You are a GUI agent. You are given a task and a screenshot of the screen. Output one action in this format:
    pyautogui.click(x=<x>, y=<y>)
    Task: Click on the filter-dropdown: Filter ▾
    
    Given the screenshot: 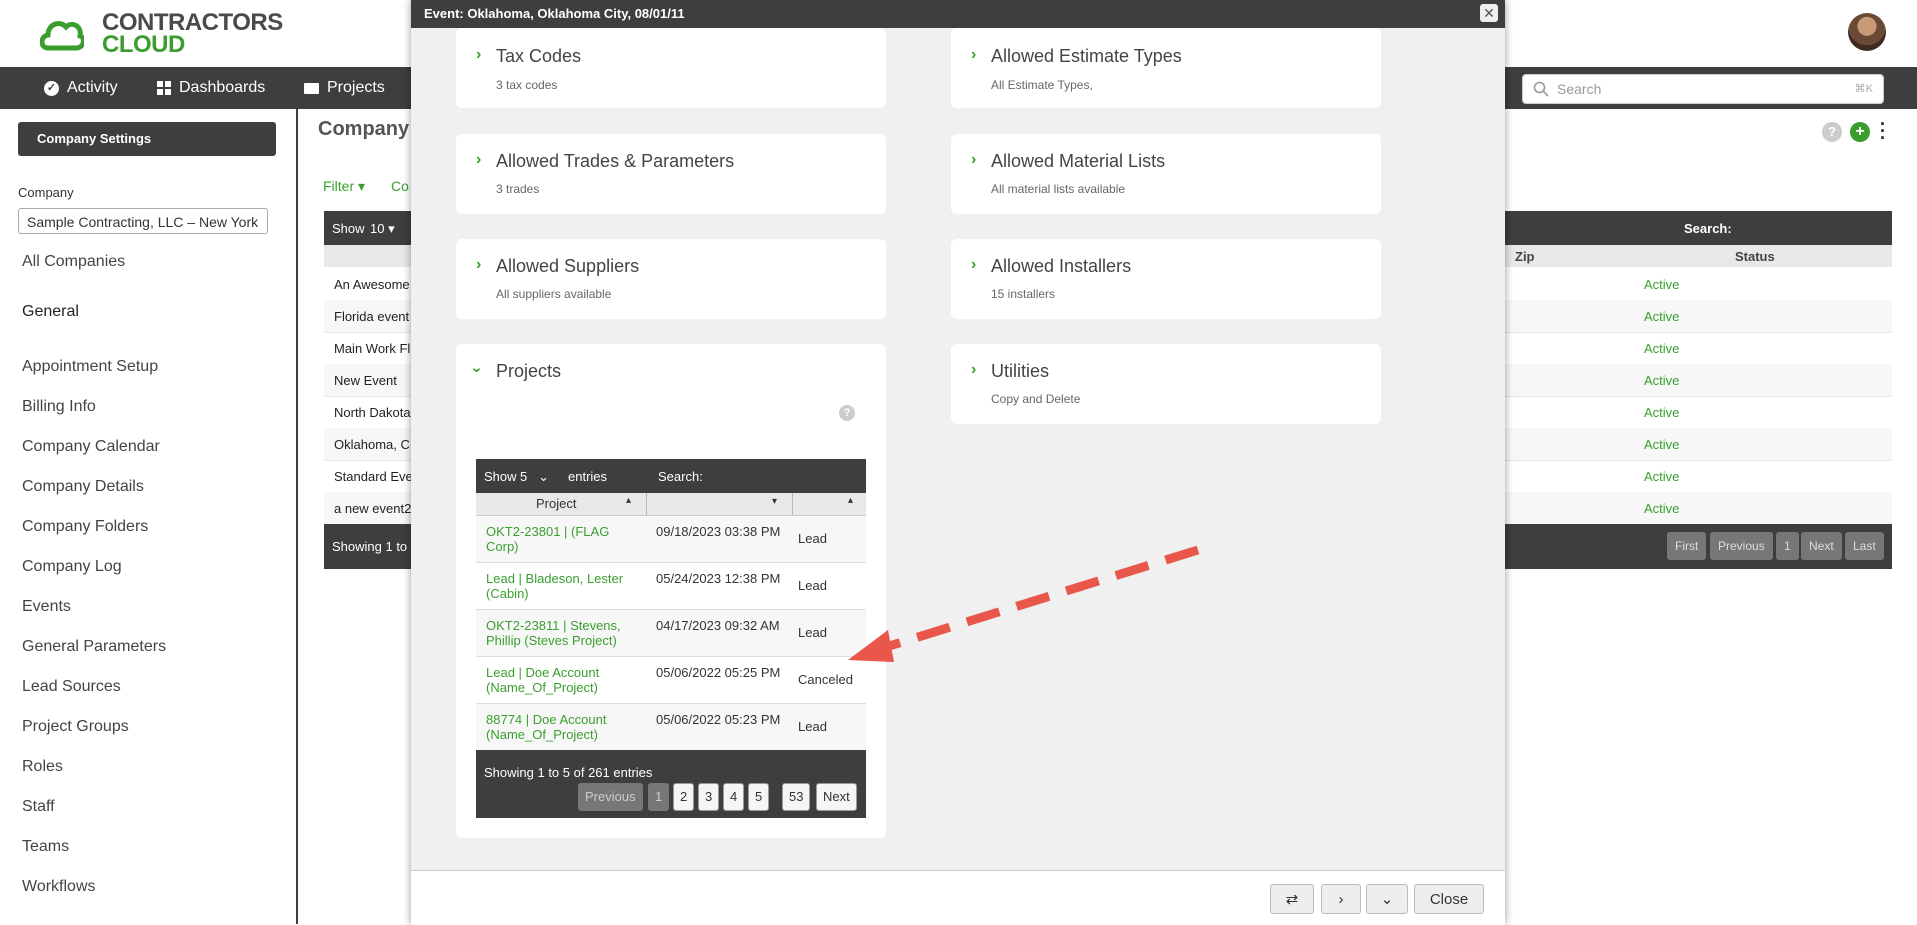 What is the action you would take?
    pyautogui.click(x=344, y=186)
    